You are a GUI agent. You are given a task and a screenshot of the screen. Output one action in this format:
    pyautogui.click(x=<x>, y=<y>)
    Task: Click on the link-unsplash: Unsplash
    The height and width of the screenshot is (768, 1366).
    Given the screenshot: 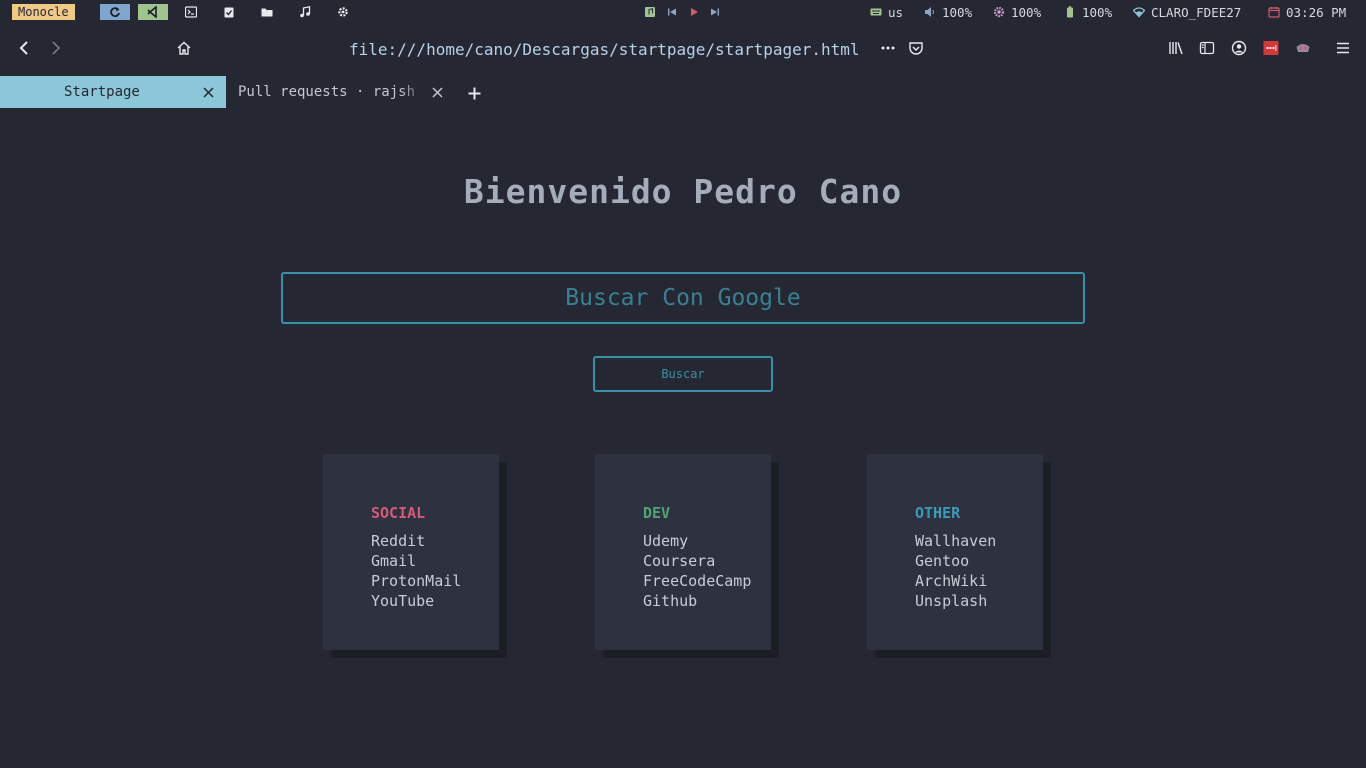 What is the action you would take?
    pyautogui.click(x=955, y=601)
    